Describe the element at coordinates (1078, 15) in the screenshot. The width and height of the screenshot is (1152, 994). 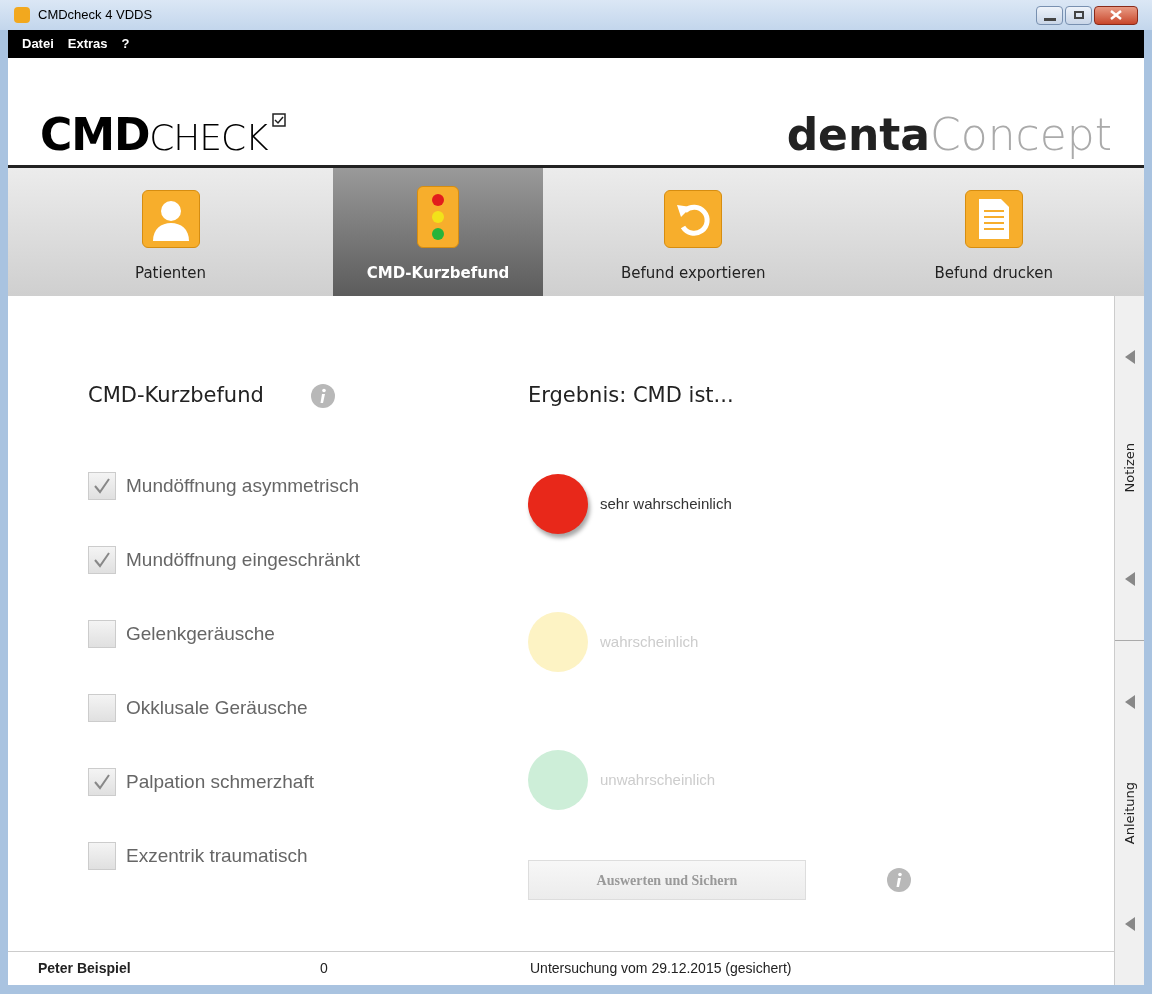
I see `maximize-button` at that location.